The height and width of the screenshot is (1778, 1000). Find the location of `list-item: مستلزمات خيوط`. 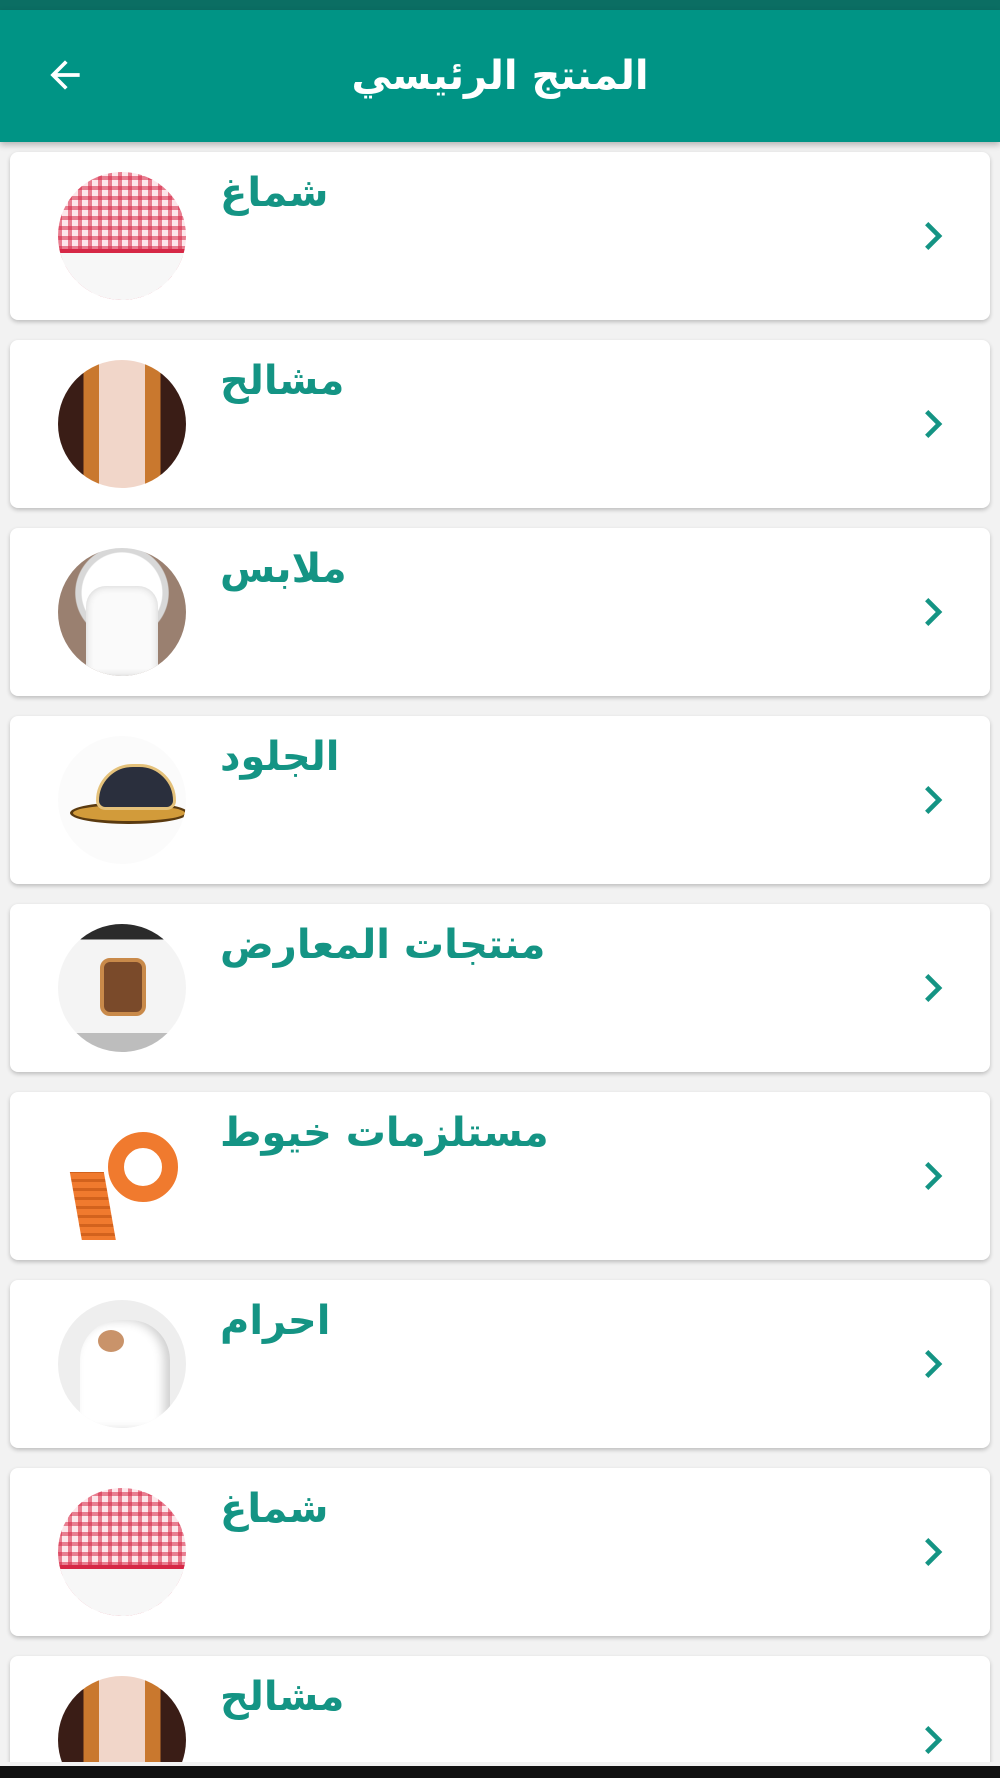

list-item: مستلزمات خيوط is located at coordinates (500, 1176).